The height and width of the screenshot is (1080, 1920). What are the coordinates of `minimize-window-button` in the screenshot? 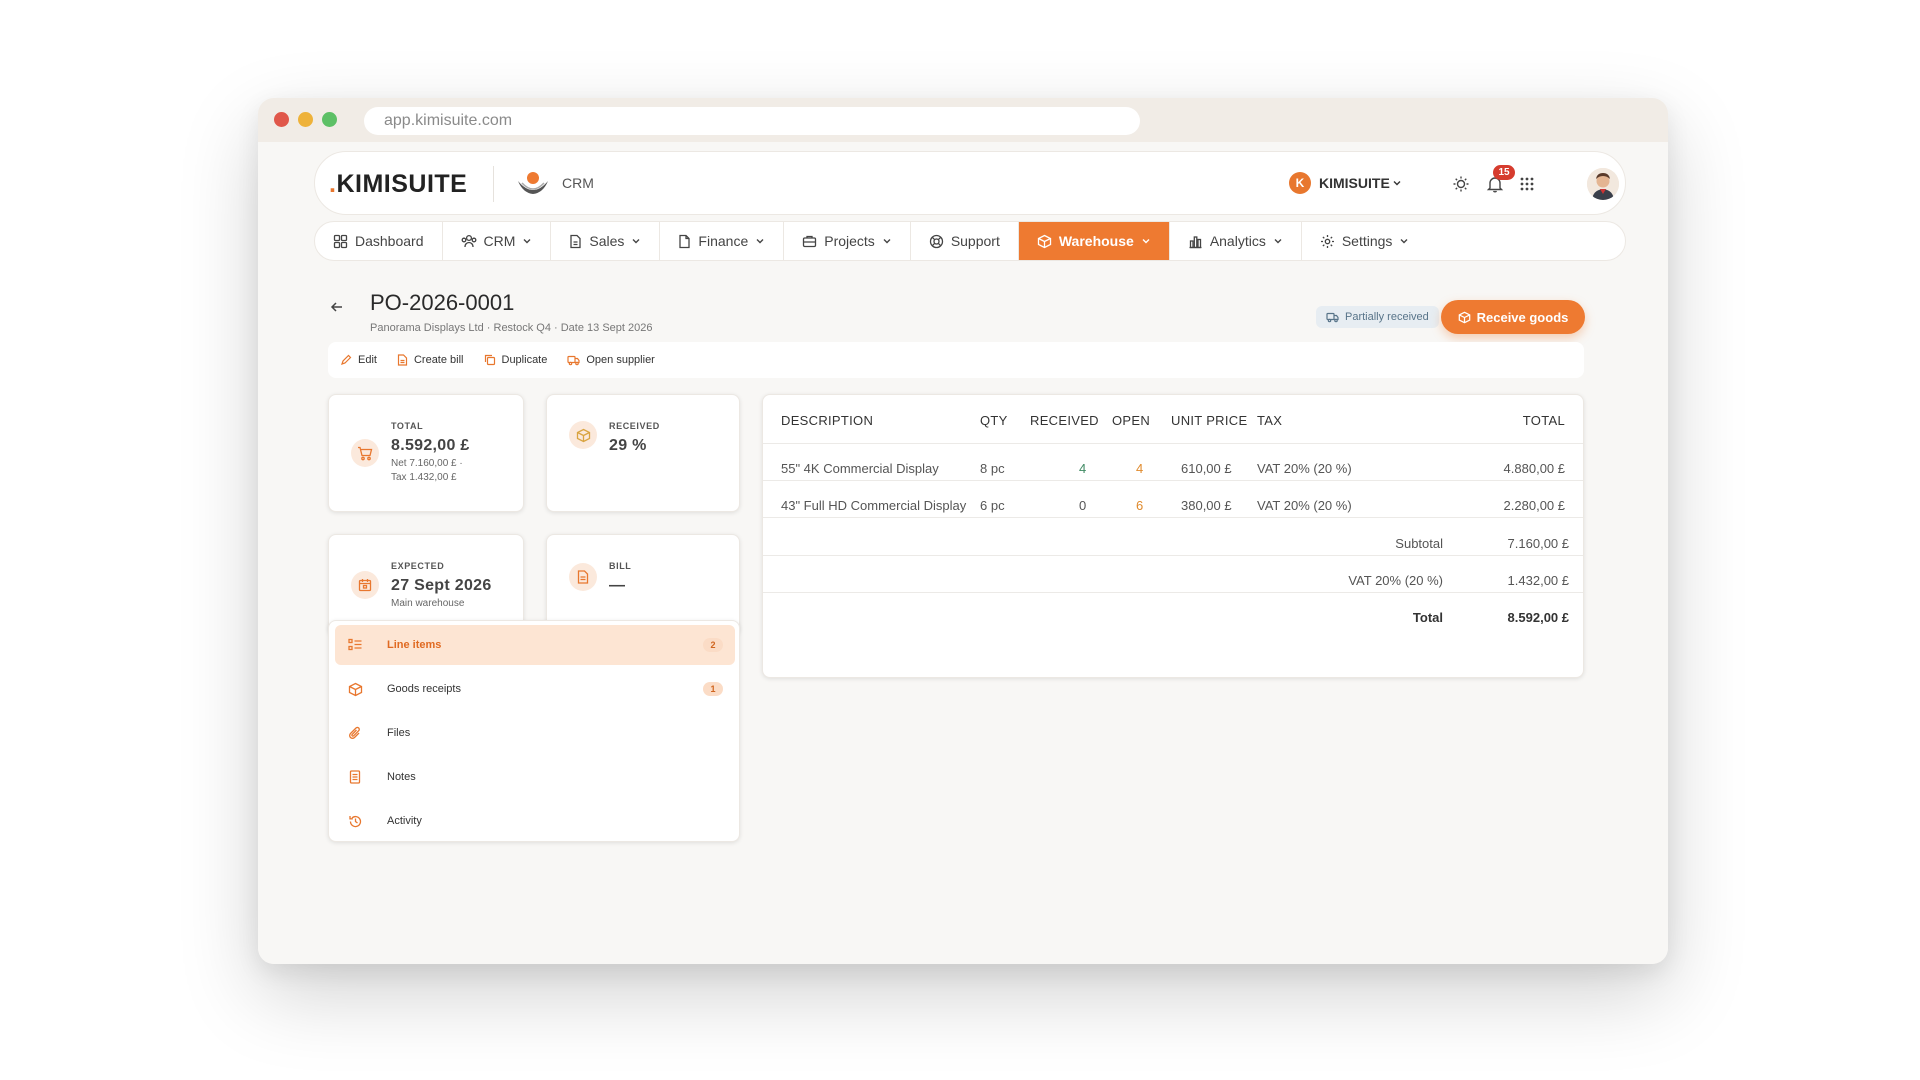 It's located at (305, 119).